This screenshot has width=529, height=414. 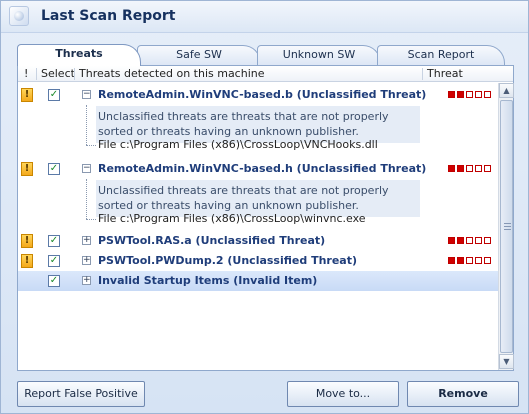 What do you see at coordinates (227, 260) in the screenshot?
I see `threat-name: PSWTool.PWDump.2 (Unclassified Threat)` at bounding box center [227, 260].